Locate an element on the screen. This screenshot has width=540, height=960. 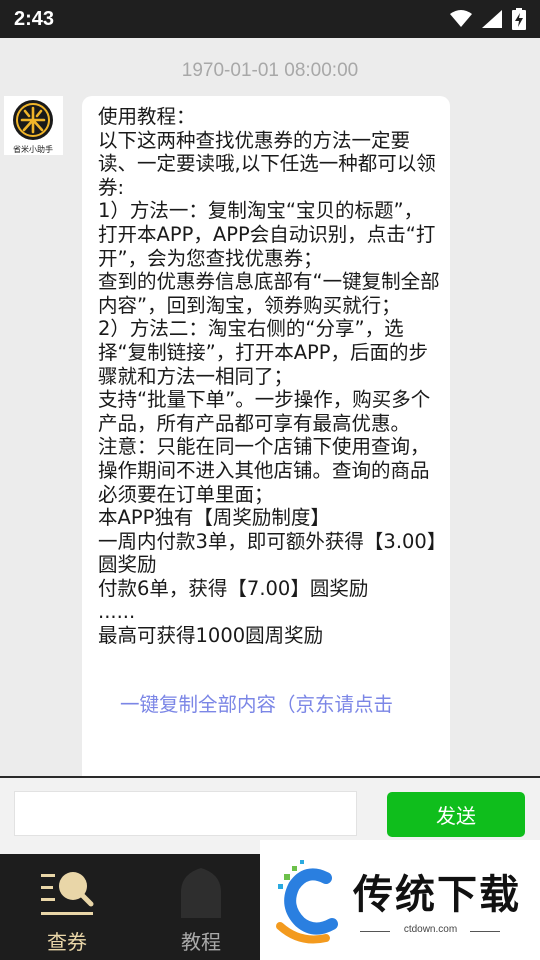
message-line: 付款6单，获得【7.00】圆奖励 is located at coordinates (233, 588).